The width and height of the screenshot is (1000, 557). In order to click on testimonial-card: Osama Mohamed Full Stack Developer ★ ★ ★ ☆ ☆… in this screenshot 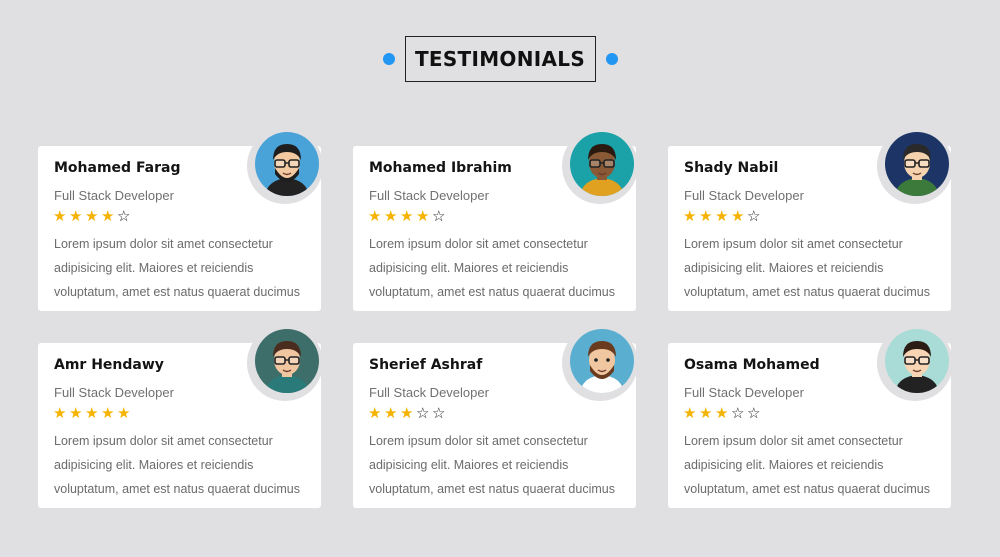, I will do `click(810, 416)`.